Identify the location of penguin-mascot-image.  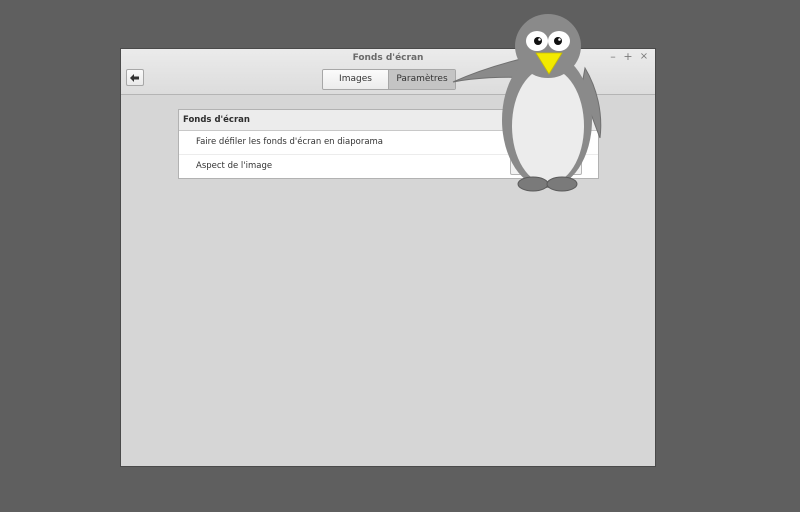
(527, 103).